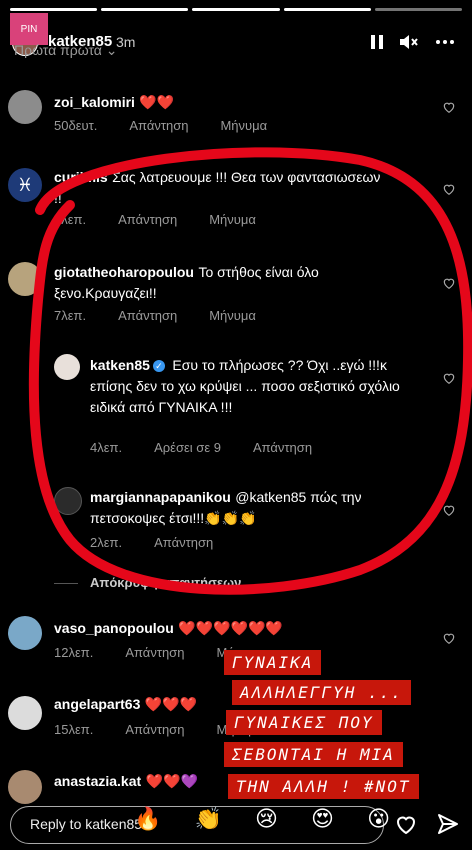  I want to click on comment: anastazia.kat ❤️❤️💜, so click(126, 781).